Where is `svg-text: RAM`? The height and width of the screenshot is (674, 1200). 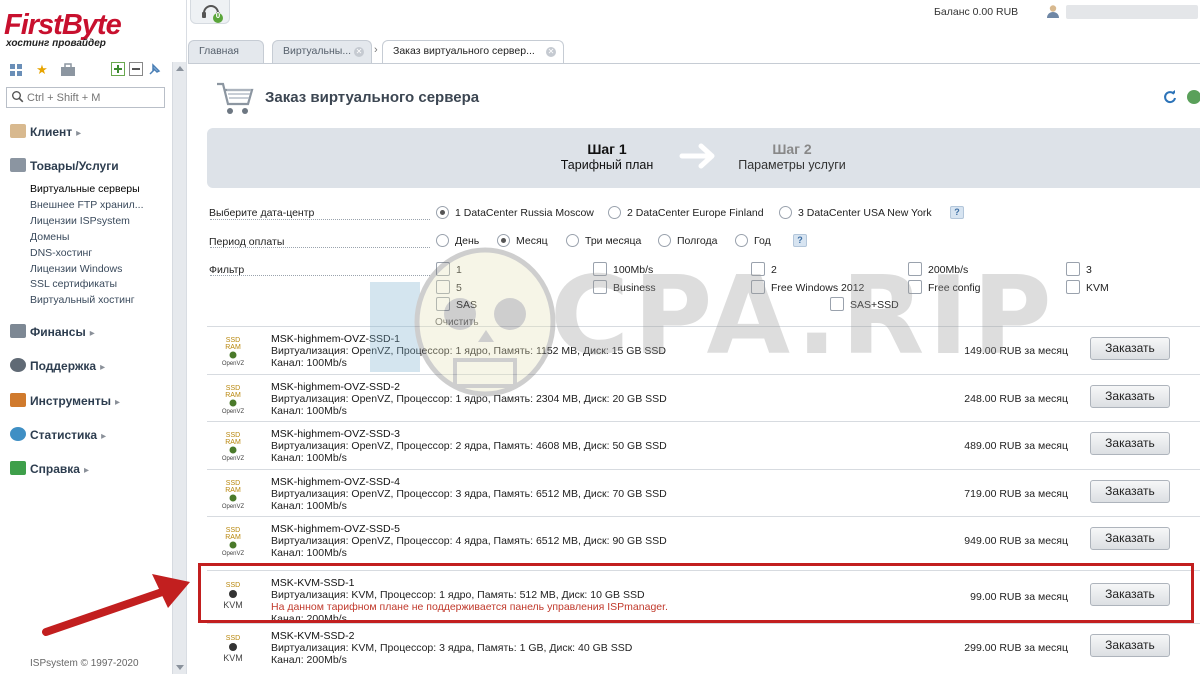 svg-text: RAM is located at coordinates (233, 537).